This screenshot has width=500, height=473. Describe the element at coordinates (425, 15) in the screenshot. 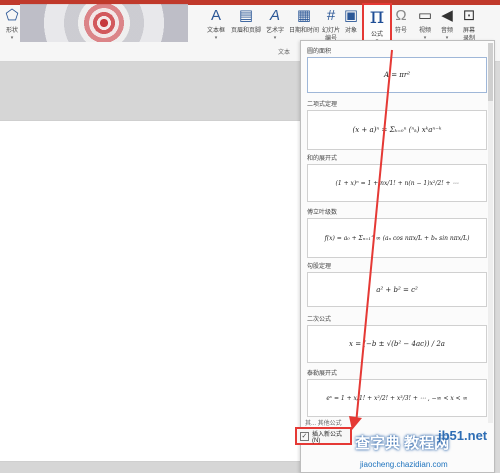

I see `video-icon: ▭` at that location.